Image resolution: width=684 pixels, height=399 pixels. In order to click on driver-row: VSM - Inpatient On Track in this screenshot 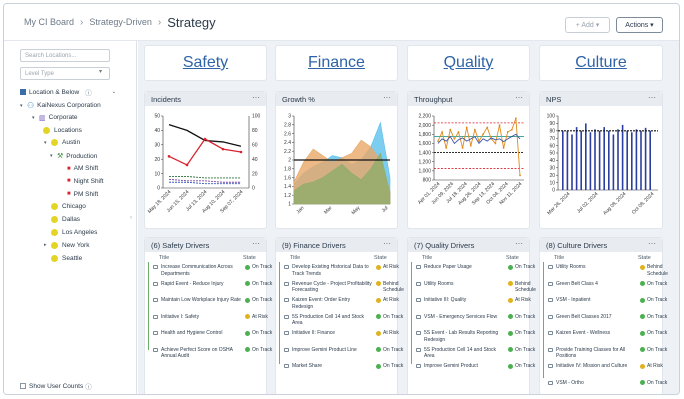, I will do `click(605, 304)`.